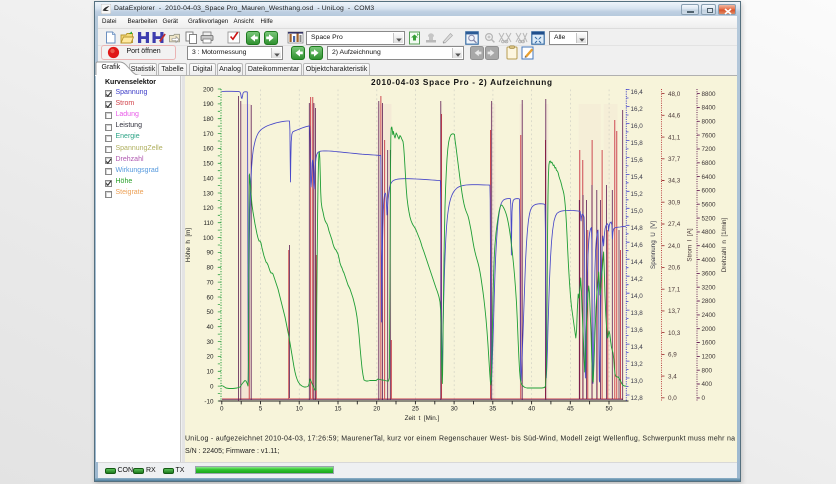 This screenshot has width=836, height=484. I want to click on svg-text: 15,8, so click(637, 143).